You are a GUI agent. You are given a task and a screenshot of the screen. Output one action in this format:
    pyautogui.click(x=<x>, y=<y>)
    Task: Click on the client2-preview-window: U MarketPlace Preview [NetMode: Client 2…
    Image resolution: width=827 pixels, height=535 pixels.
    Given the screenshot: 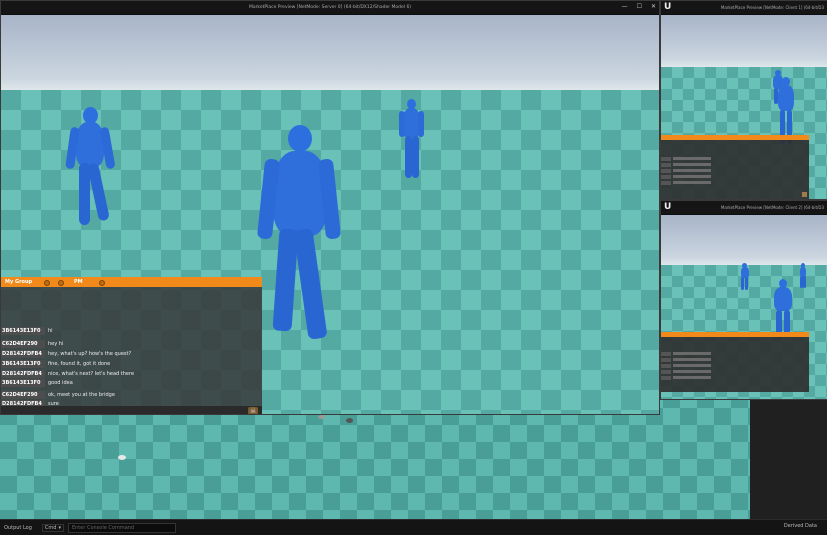 What is the action you would take?
    pyautogui.click(x=743, y=300)
    